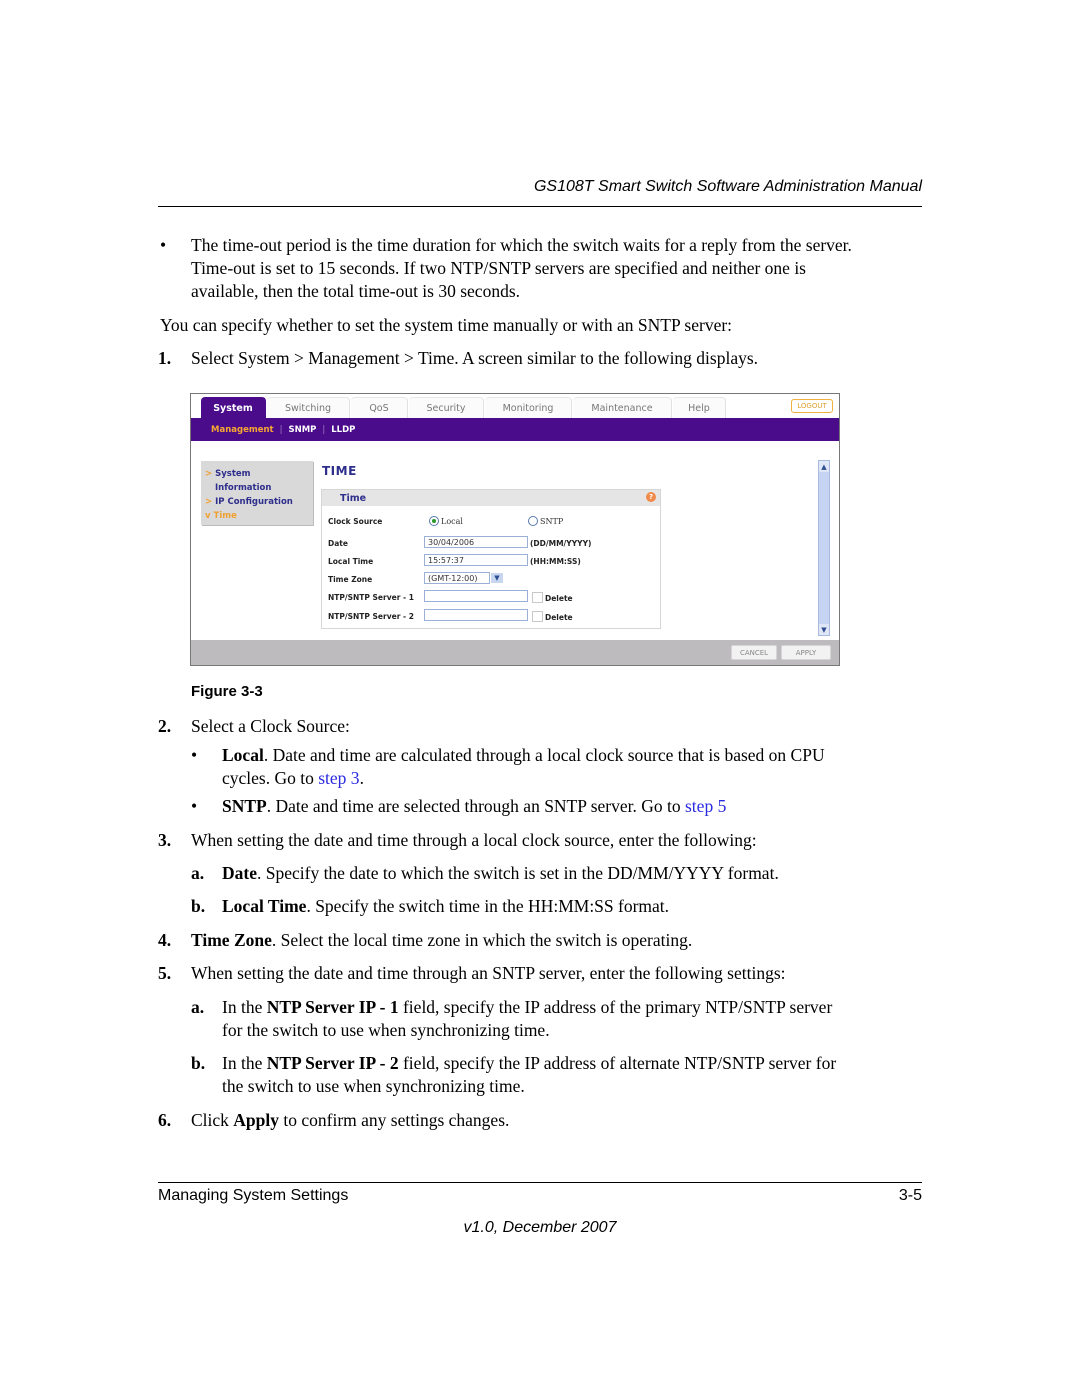 This screenshot has height=1397, width=1080. What do you see at coordinates (259, 516) in the screenshot?
I see `sidenav-item-time: v Time` at bounding box center [259, 516].